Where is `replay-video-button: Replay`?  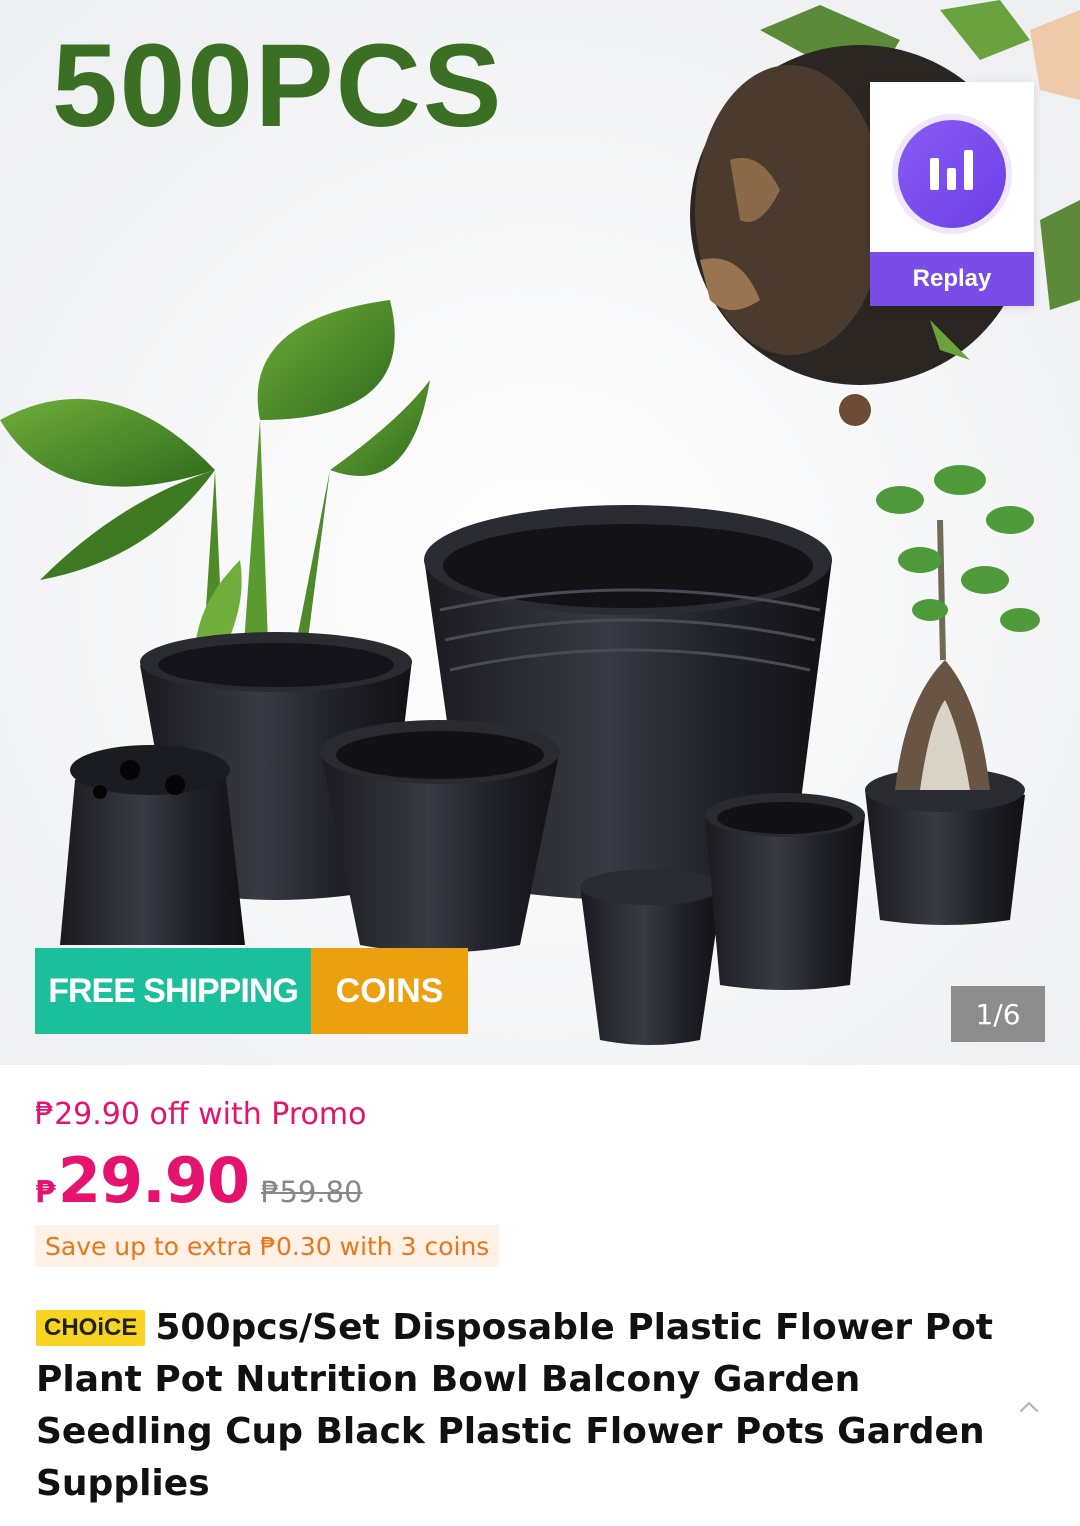 replay-video-button: Replay is located at coordinates (952, 194).